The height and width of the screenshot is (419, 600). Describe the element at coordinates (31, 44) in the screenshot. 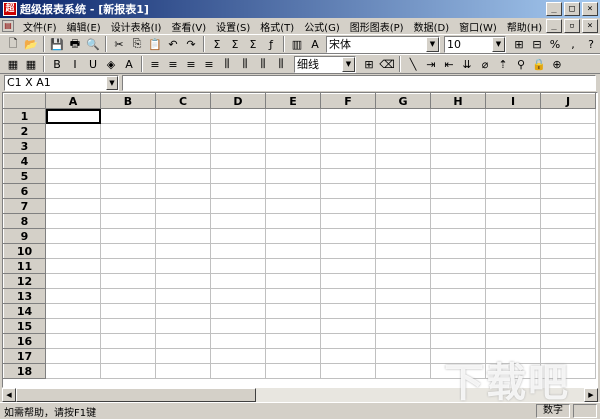

I see `open-icon: 📂` at that location.